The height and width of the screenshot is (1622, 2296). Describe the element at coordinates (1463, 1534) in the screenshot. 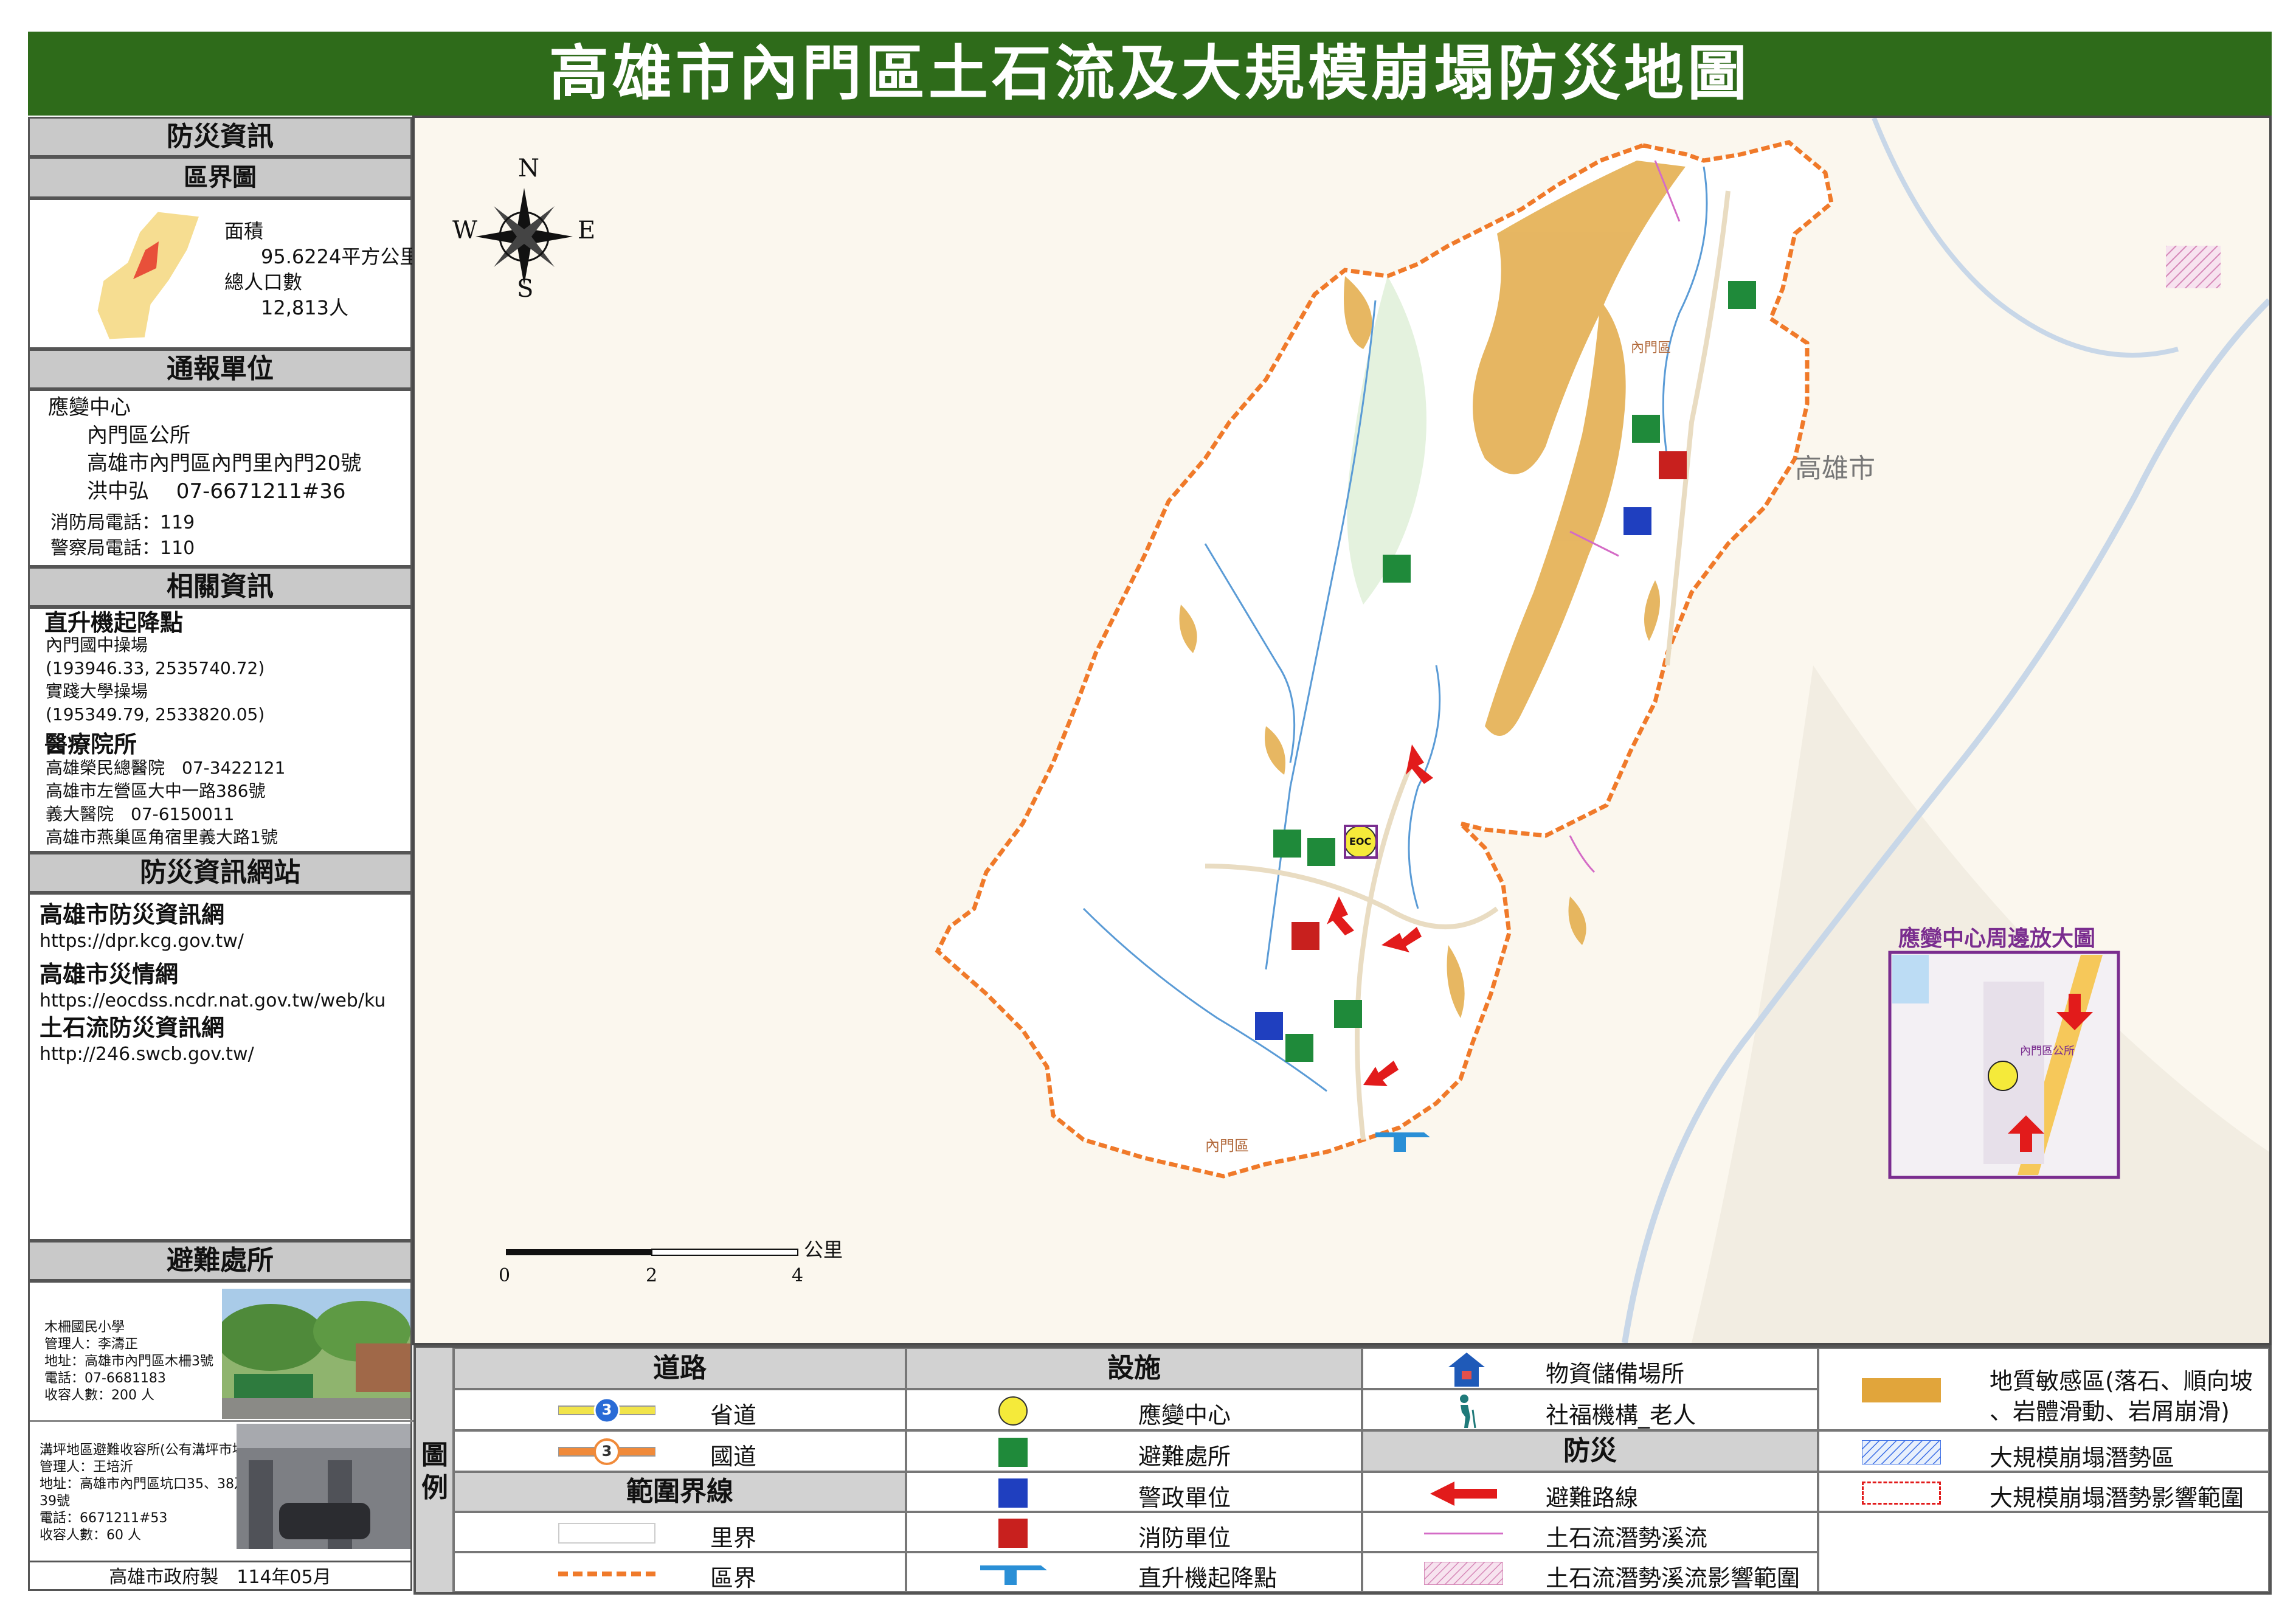

I see `debris-stream-symbol` at that location.